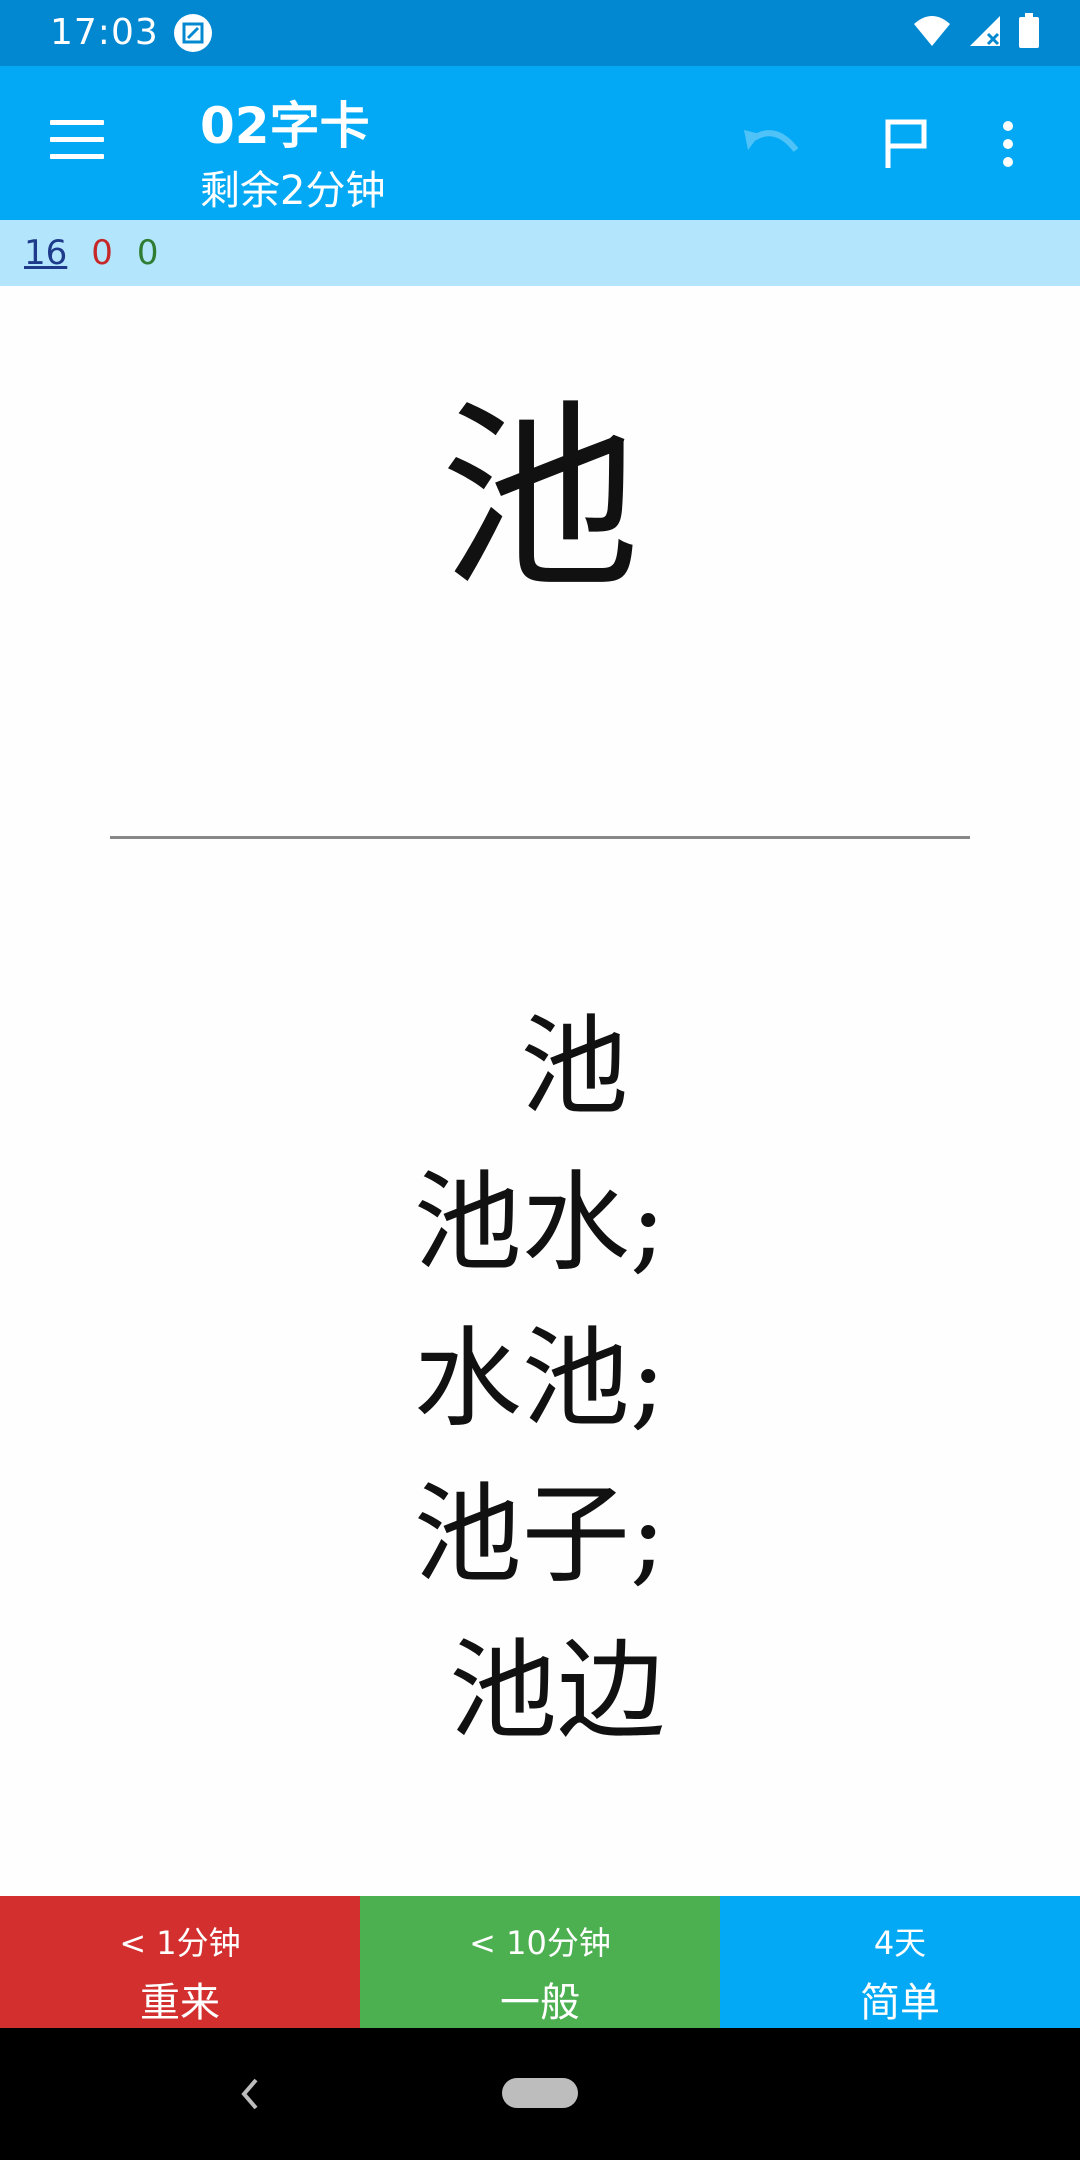 The image size is (1080, 2160). What do you see at coordinates (540, 33) in the screenshot?
I see `status-bar: 17:03` at bounding box center [540, 33].